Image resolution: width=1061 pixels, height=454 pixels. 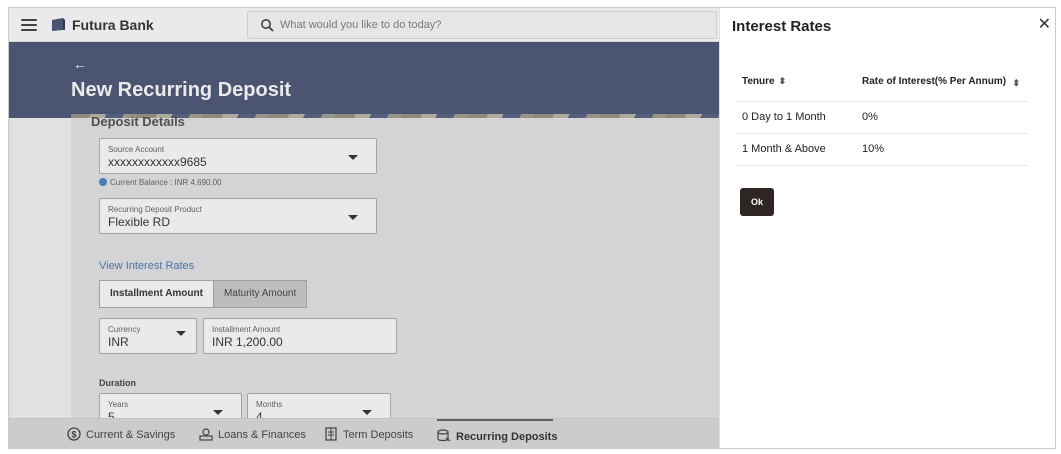 What do you see at coordinates (103, 182) in the screenshot?
I see `info-icon` at bounding box center [103, 182].